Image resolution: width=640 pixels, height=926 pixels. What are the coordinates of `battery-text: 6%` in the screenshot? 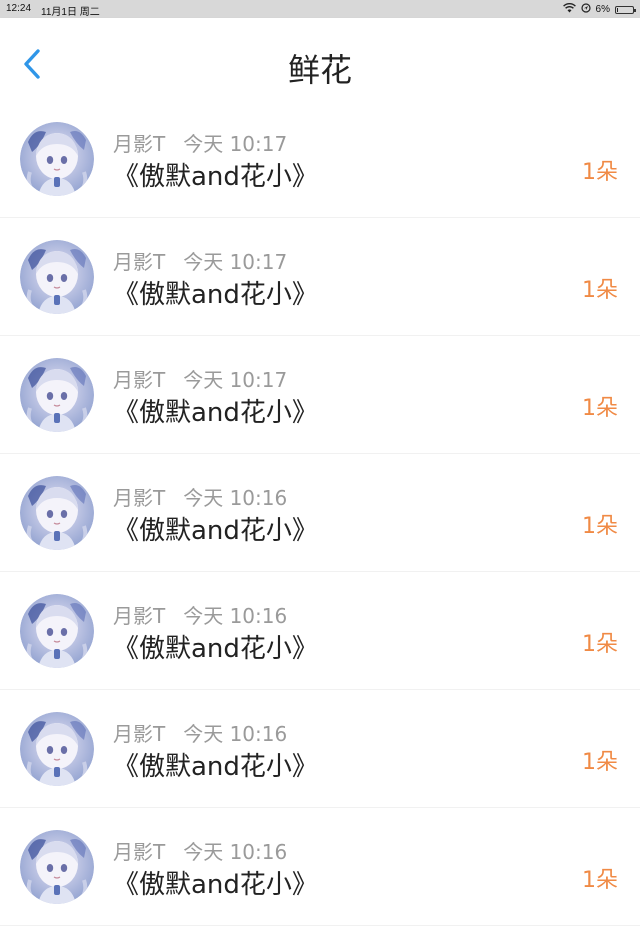 It's located at (602, 9).